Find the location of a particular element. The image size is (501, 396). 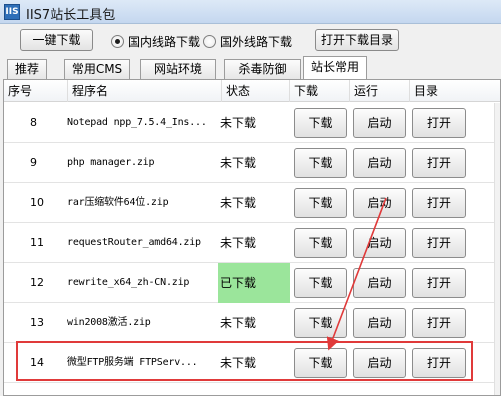

tab-webmaster-common: 站长常用 is located at coordinates (335, 67).